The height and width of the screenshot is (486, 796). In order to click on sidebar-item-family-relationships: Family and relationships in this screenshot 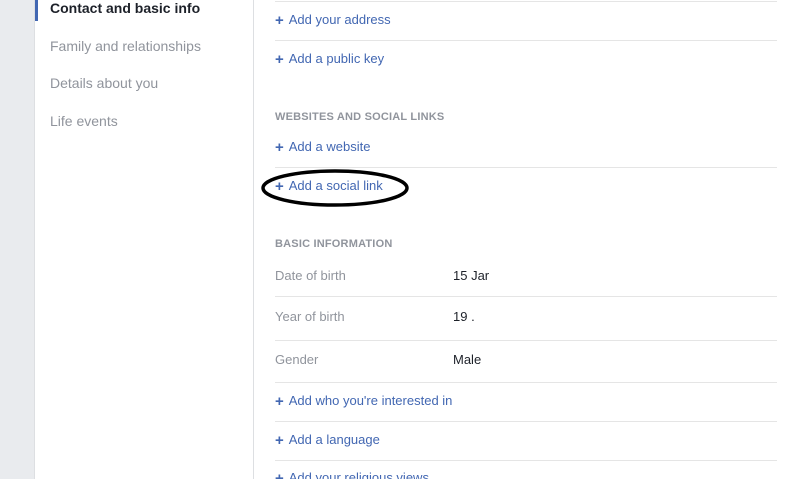, I will do `click(125, 46)`.